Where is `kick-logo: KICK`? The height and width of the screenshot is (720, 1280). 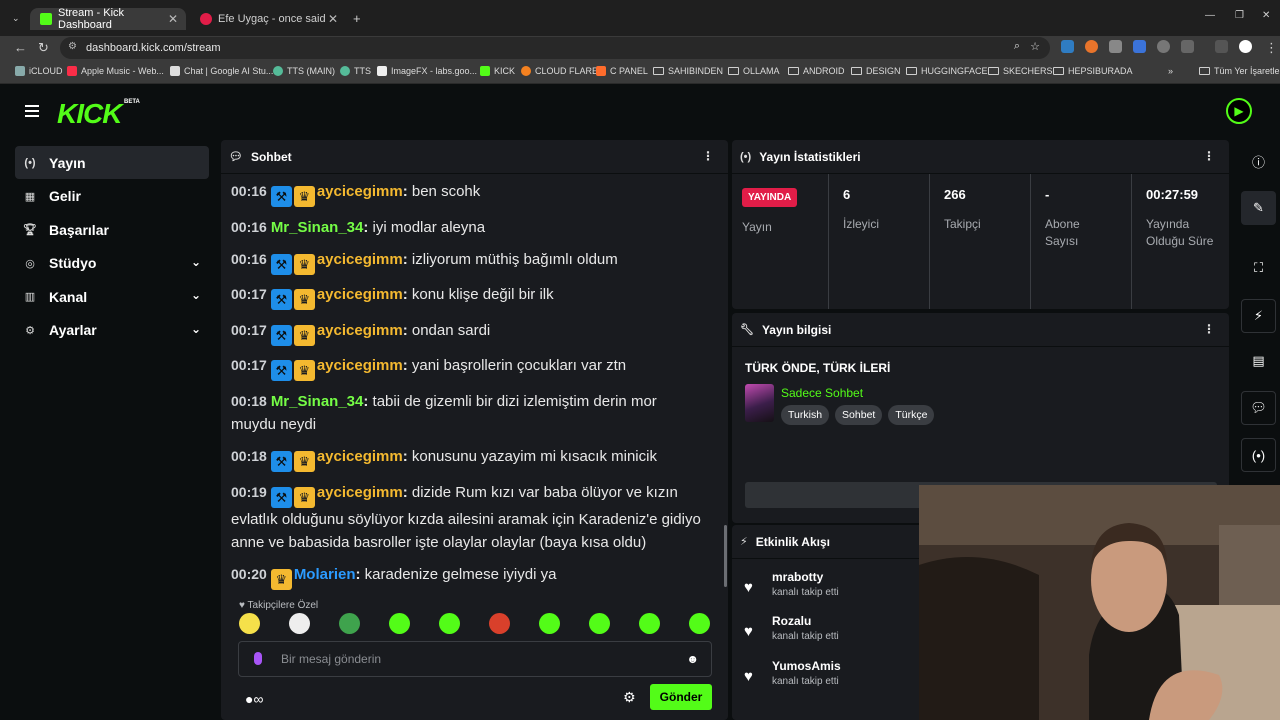 kick-logo: KICK is located at coordinates (89, 114).